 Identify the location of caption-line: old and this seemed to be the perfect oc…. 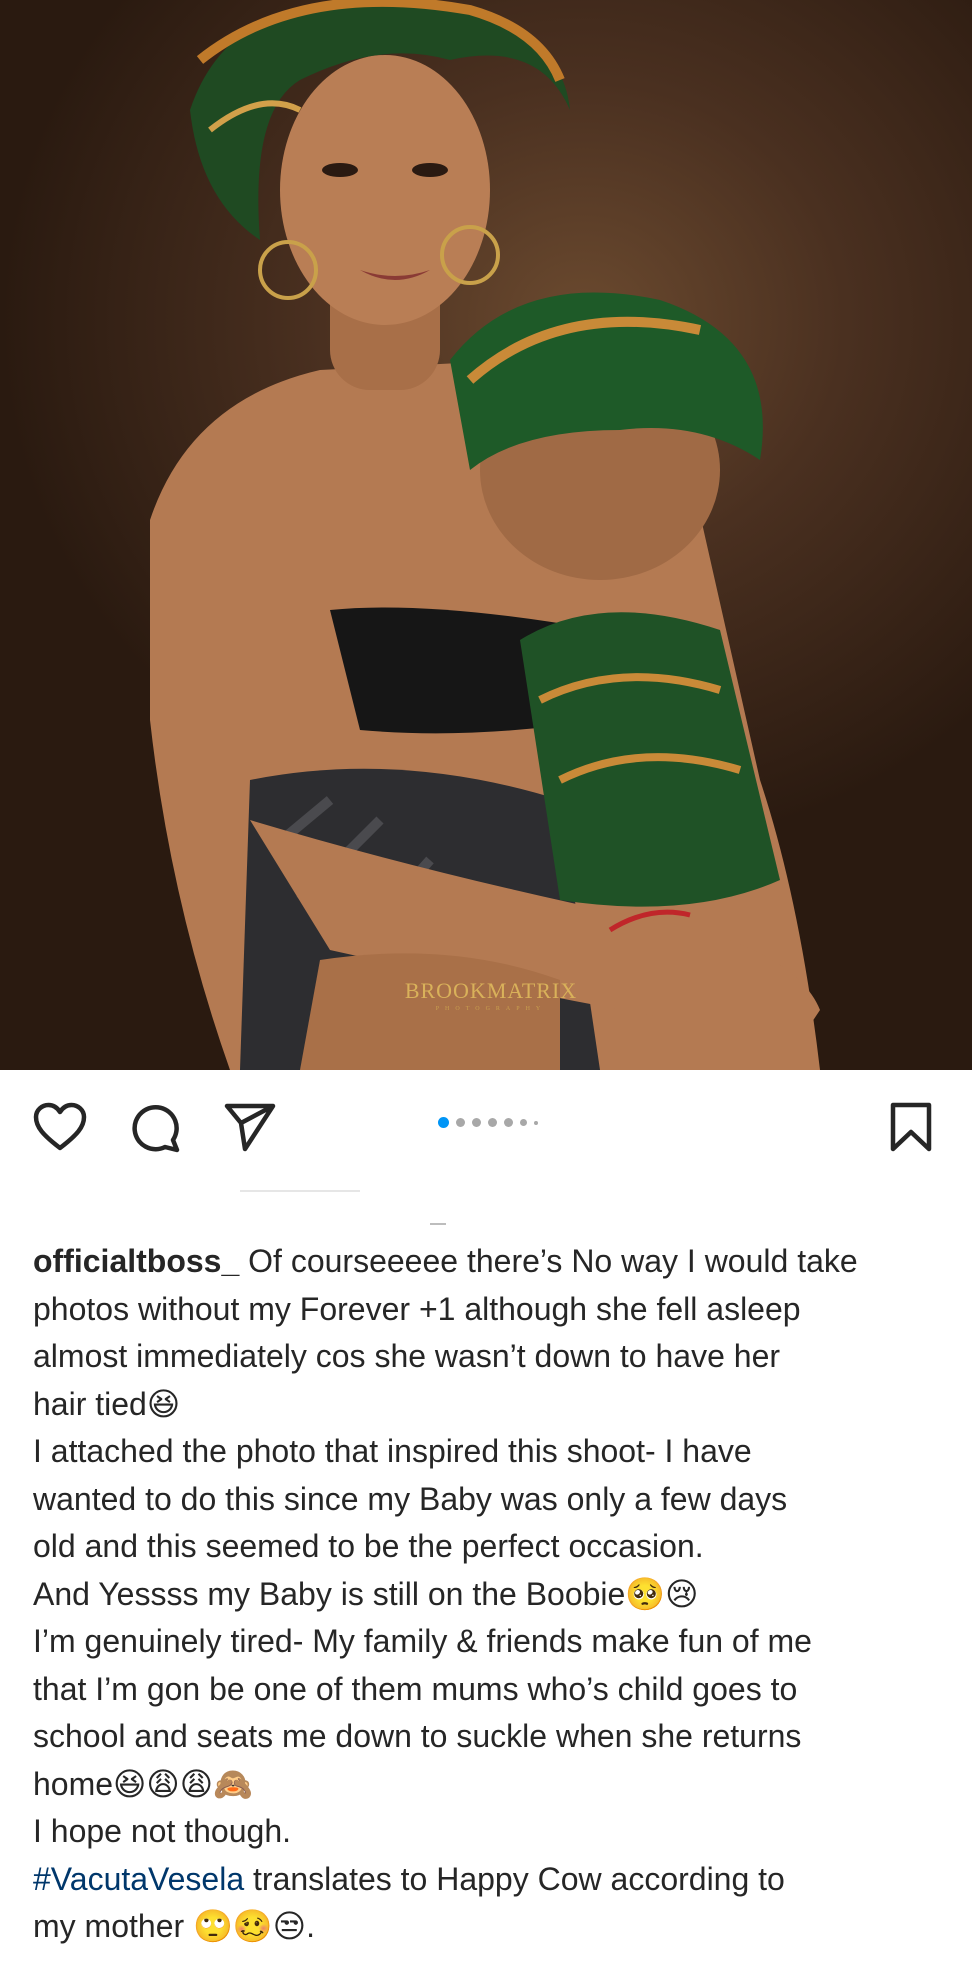
(368, 1546).